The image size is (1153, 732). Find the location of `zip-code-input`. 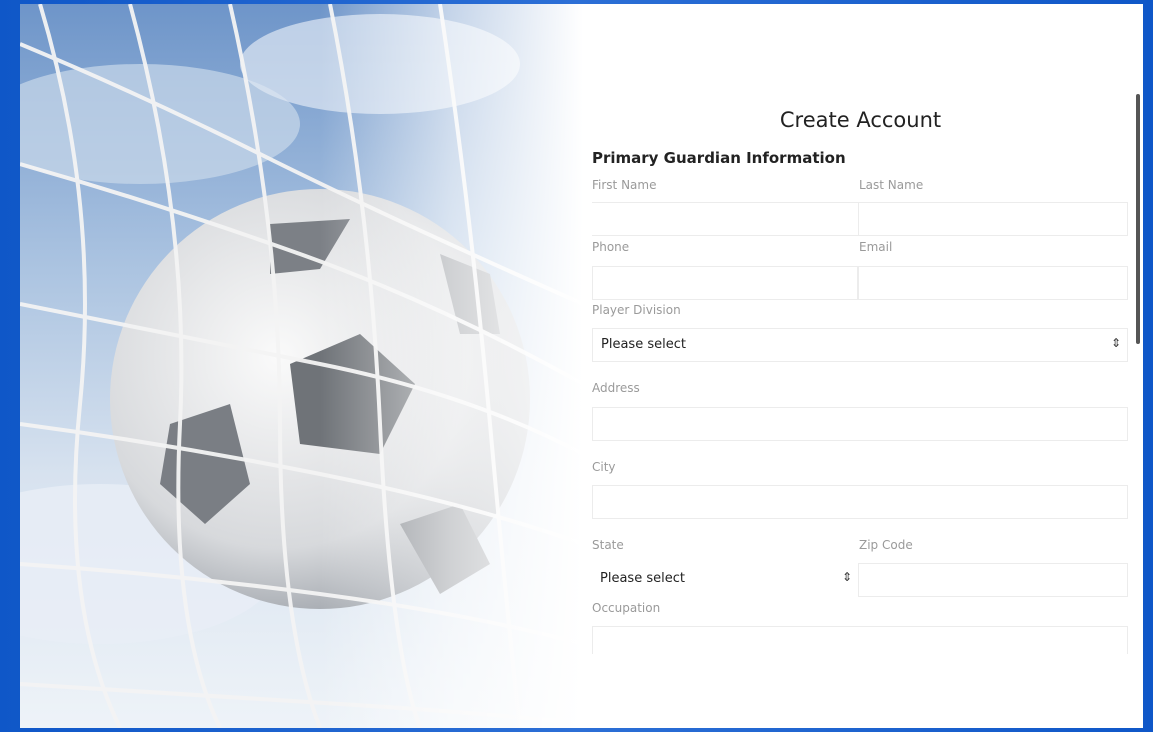

zip-code-input is located at coordinates (993, 580).